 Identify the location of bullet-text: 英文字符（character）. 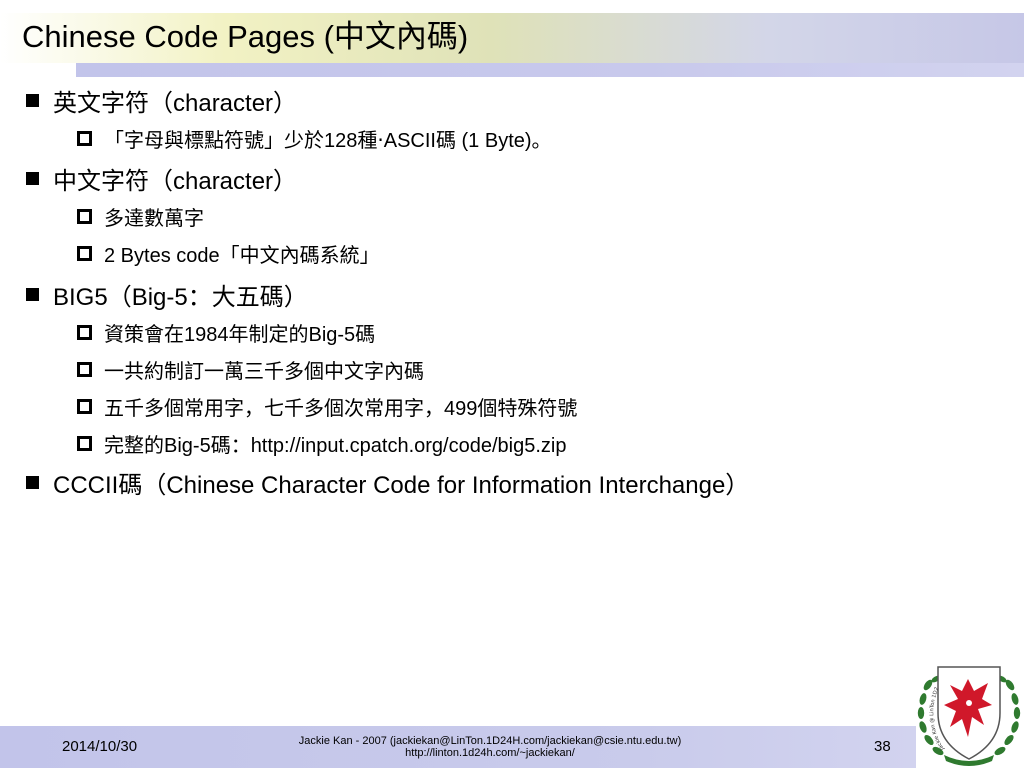
(175, 103).